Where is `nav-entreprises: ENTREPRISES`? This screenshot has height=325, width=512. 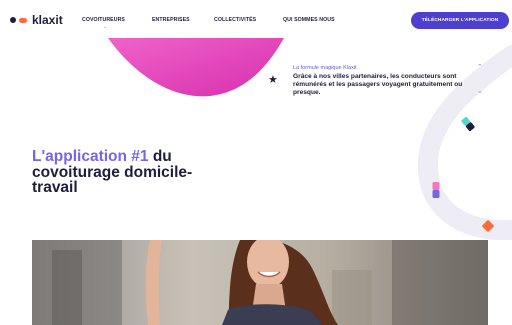 nav-entreprises: ENTREPRISES is located at coordinates (171, 20).